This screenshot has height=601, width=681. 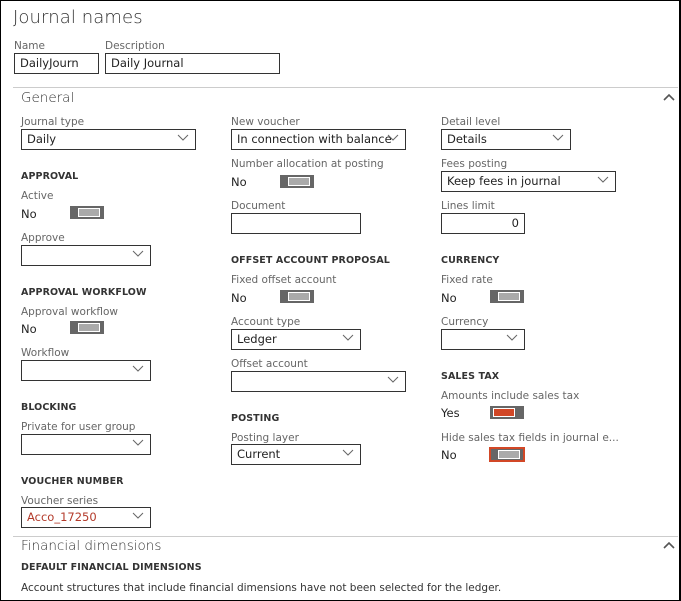 I want to click on financial-dimensions-section-title: Financial dimensions, so click(x=91, y=546).